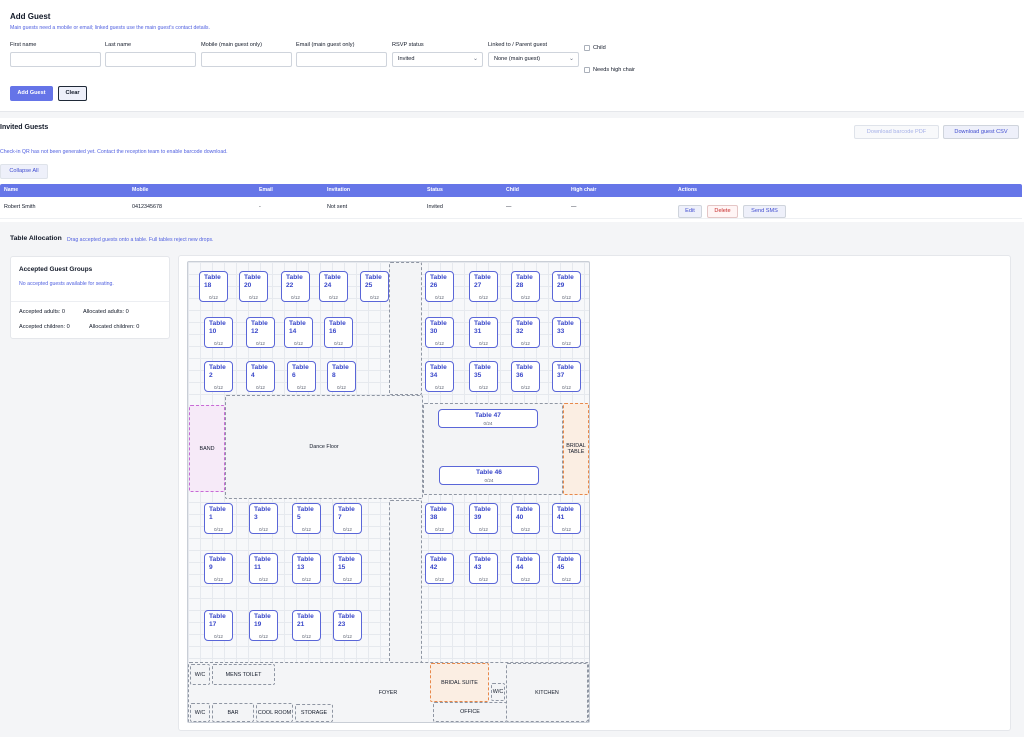 Image resolution: width=1024 pixels, height=737 pixels. I want to click on seating-table: Table 7 0/12, so click(347, 518).